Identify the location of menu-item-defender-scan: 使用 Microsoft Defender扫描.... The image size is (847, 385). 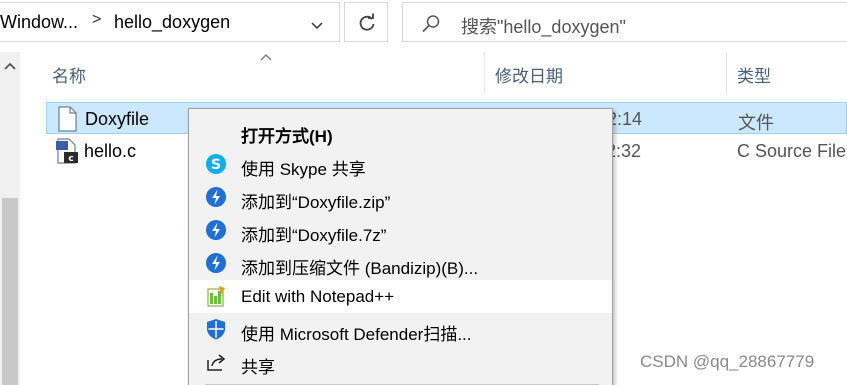
(400, 329).